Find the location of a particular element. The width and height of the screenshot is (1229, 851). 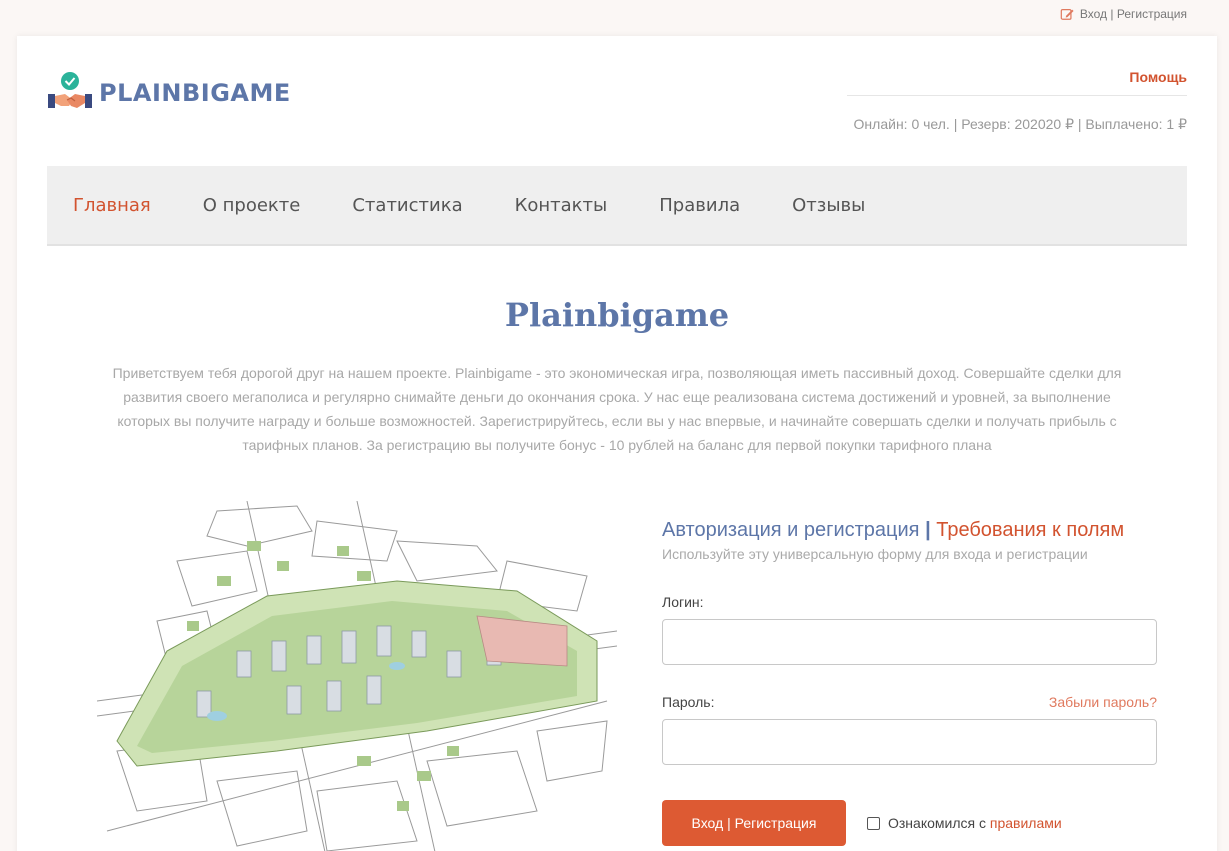

password-input is located at coordinates (909, 742).